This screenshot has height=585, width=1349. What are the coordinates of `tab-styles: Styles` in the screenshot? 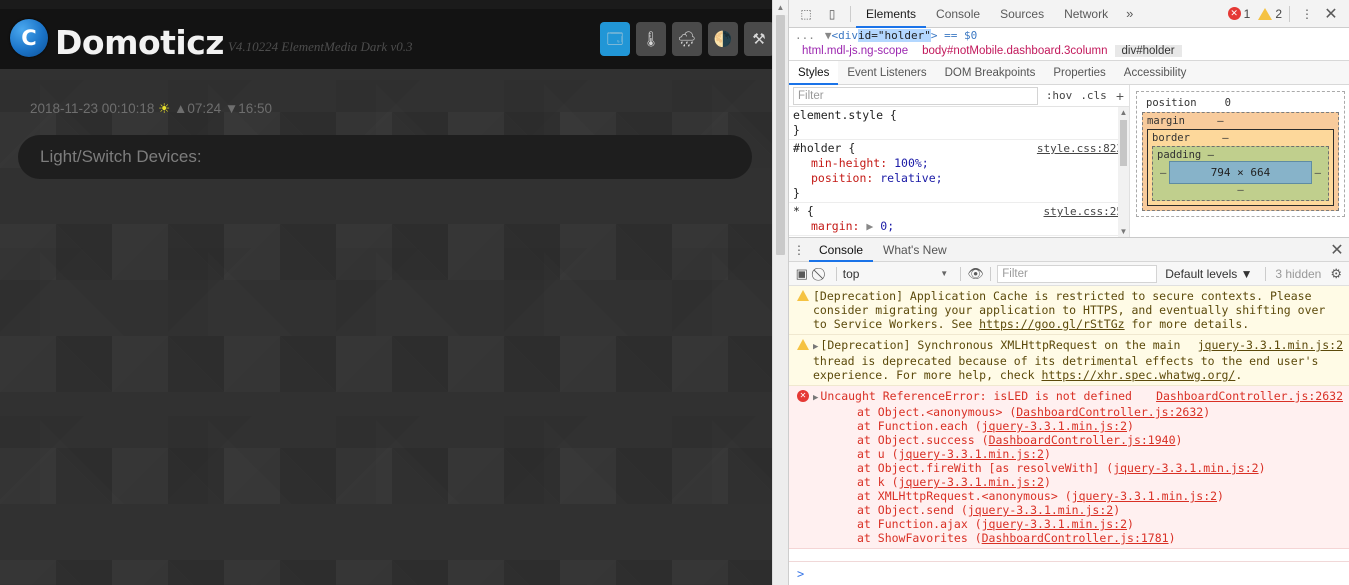 It's located at (814, 72).